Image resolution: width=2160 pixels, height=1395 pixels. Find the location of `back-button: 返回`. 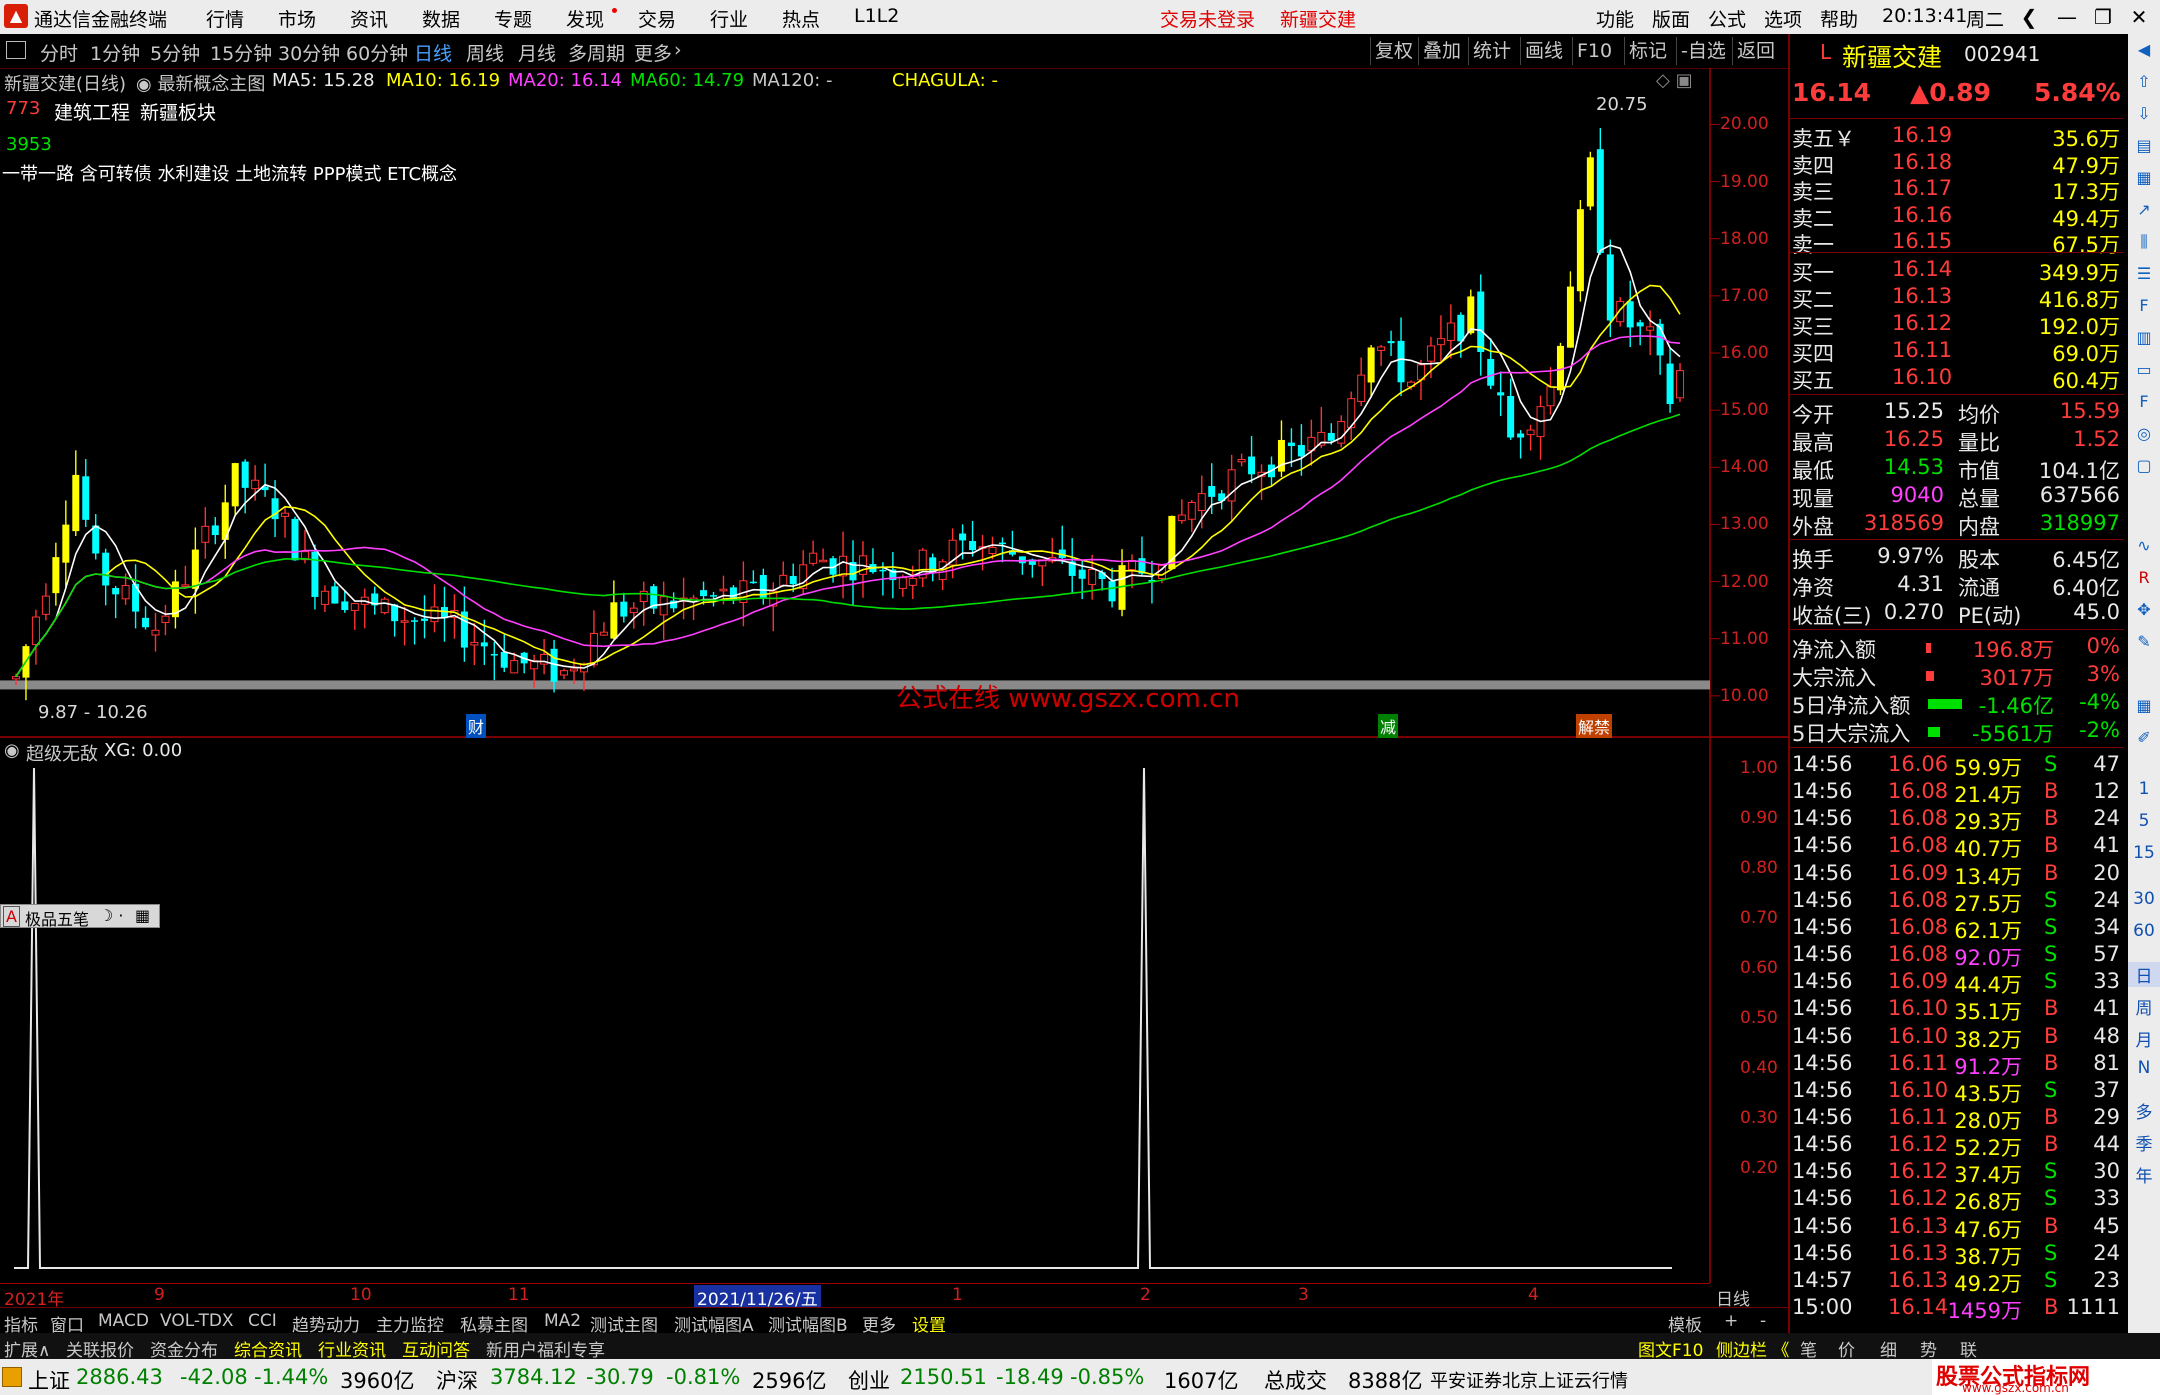

back-button: 返回 is located at coordinates (1755, 51).